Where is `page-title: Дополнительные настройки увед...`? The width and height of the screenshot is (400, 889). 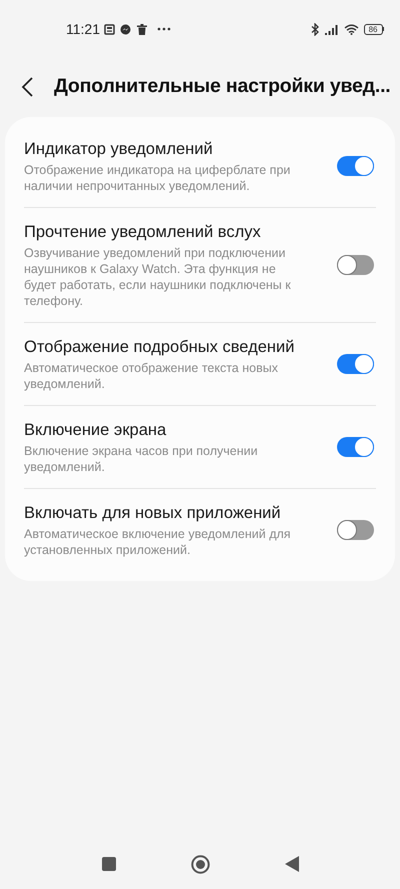 page-title: Дополнительные настройки увед... is located at coordinates (222, 87).